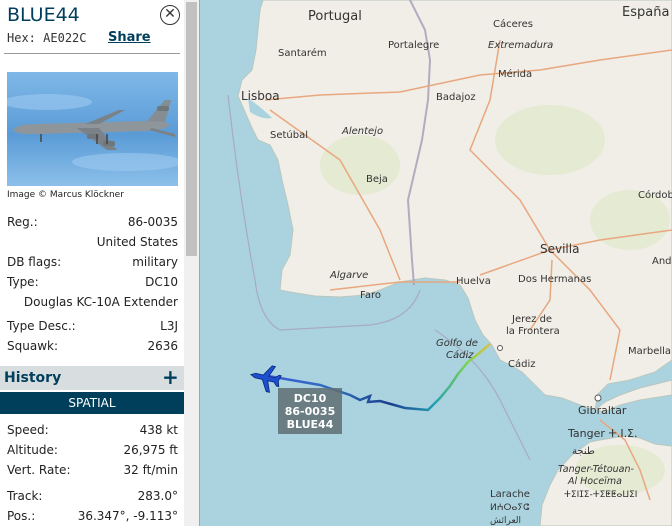 The height and width of the screenshot is (526, 672). What do you see at coordinates (600, 495) in the screenshot?
I see `map-label-tetouan-3: ⵜⵉⵏⵊⵉ-ⵜⵉⵟⵟⴰⵡⵉⵏ` at bounding box center [600, 495].